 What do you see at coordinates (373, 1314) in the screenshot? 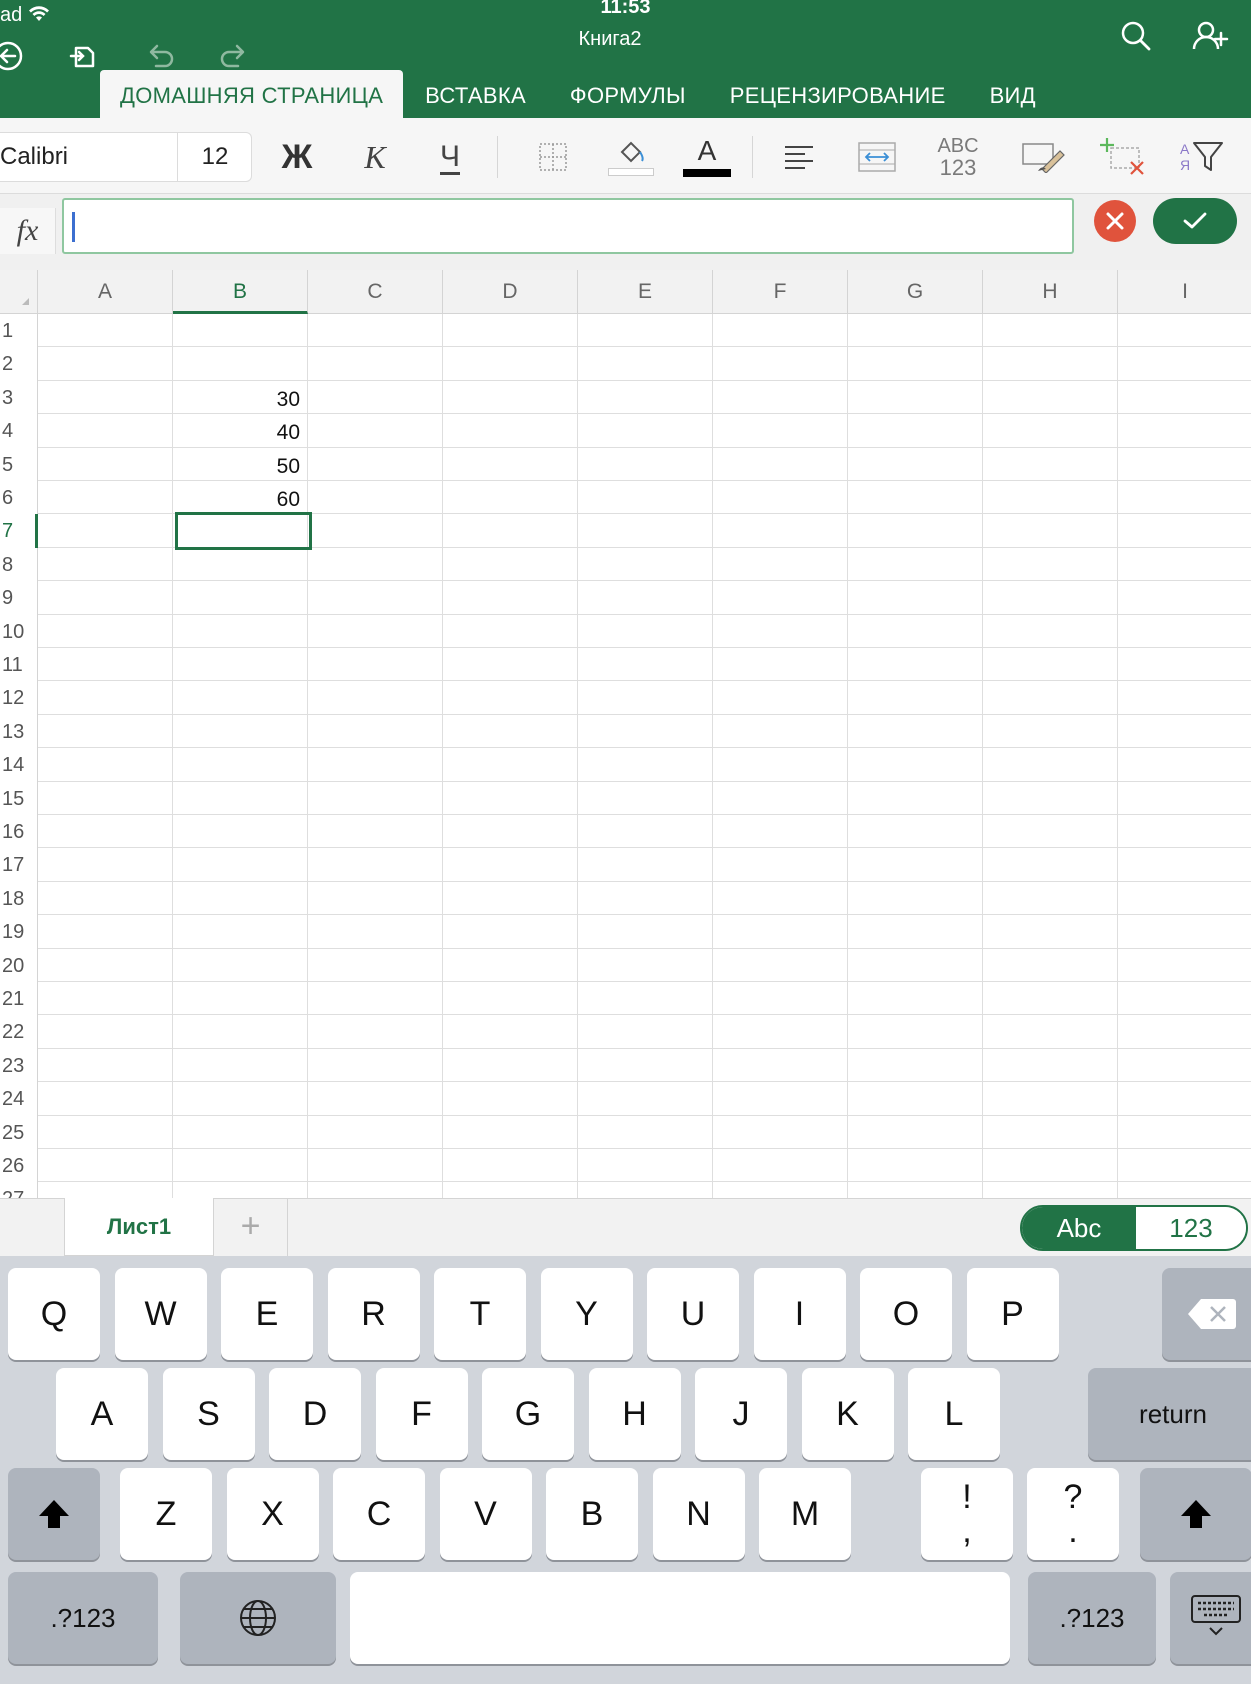
I see `key-r: R` at bounding box center [373, 1314].